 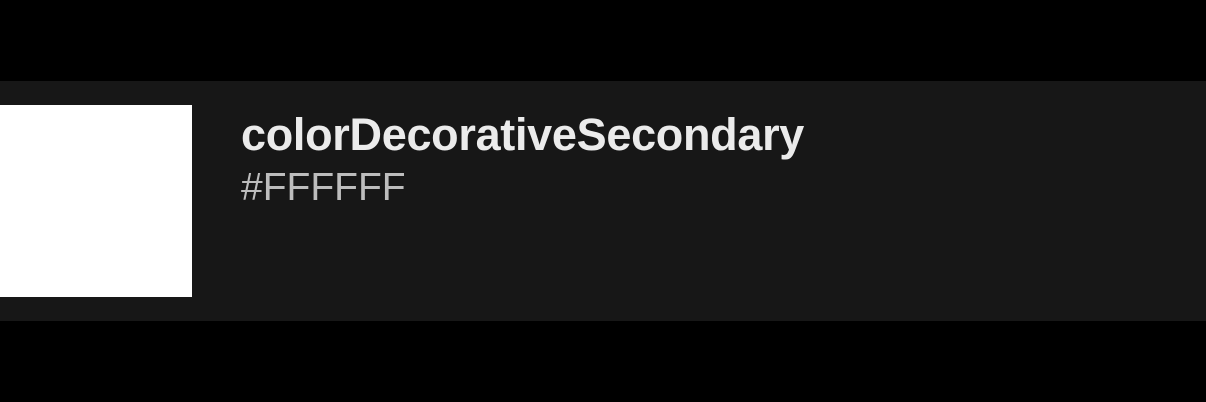 I want to click on token-name: colorDecorativeSecondary, so click(x=523, y=134).